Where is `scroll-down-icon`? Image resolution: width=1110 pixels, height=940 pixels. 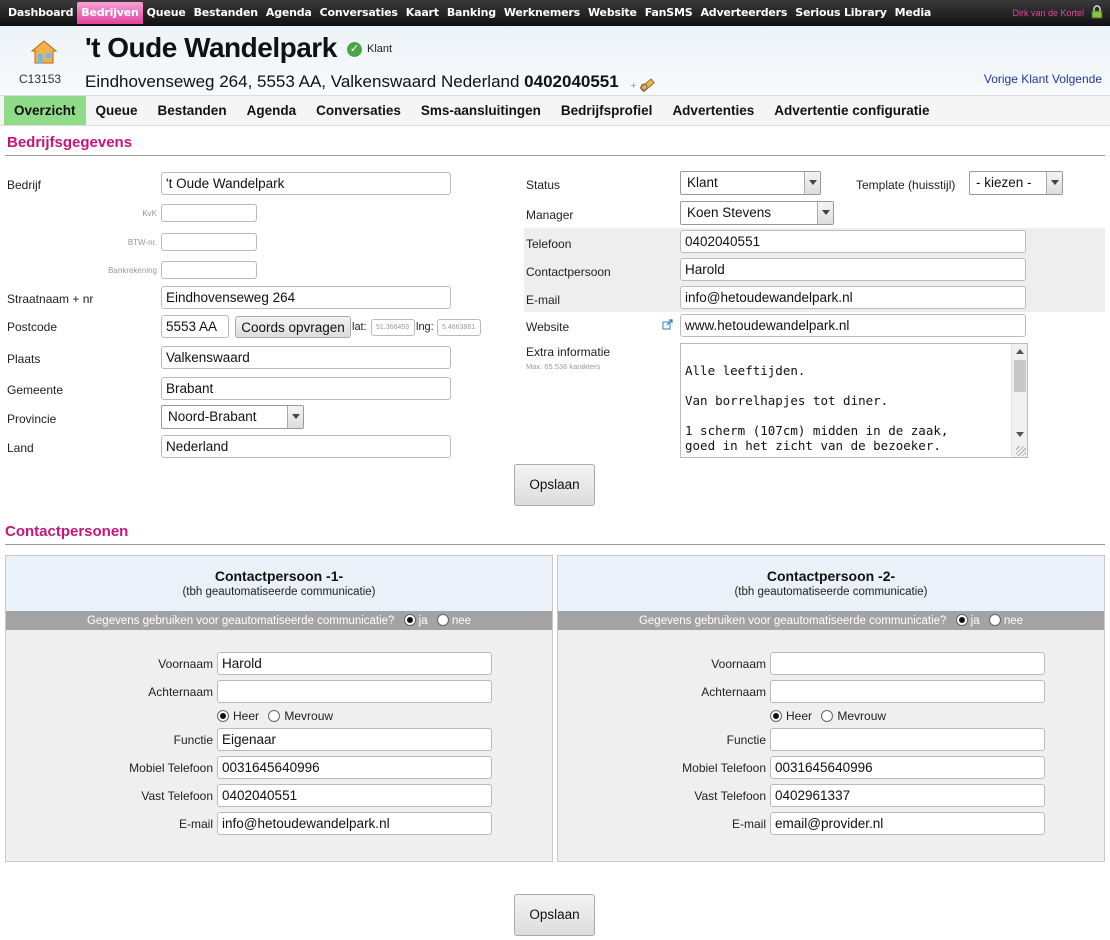
scroll-down-icon is located at coordinates (1020, 434).